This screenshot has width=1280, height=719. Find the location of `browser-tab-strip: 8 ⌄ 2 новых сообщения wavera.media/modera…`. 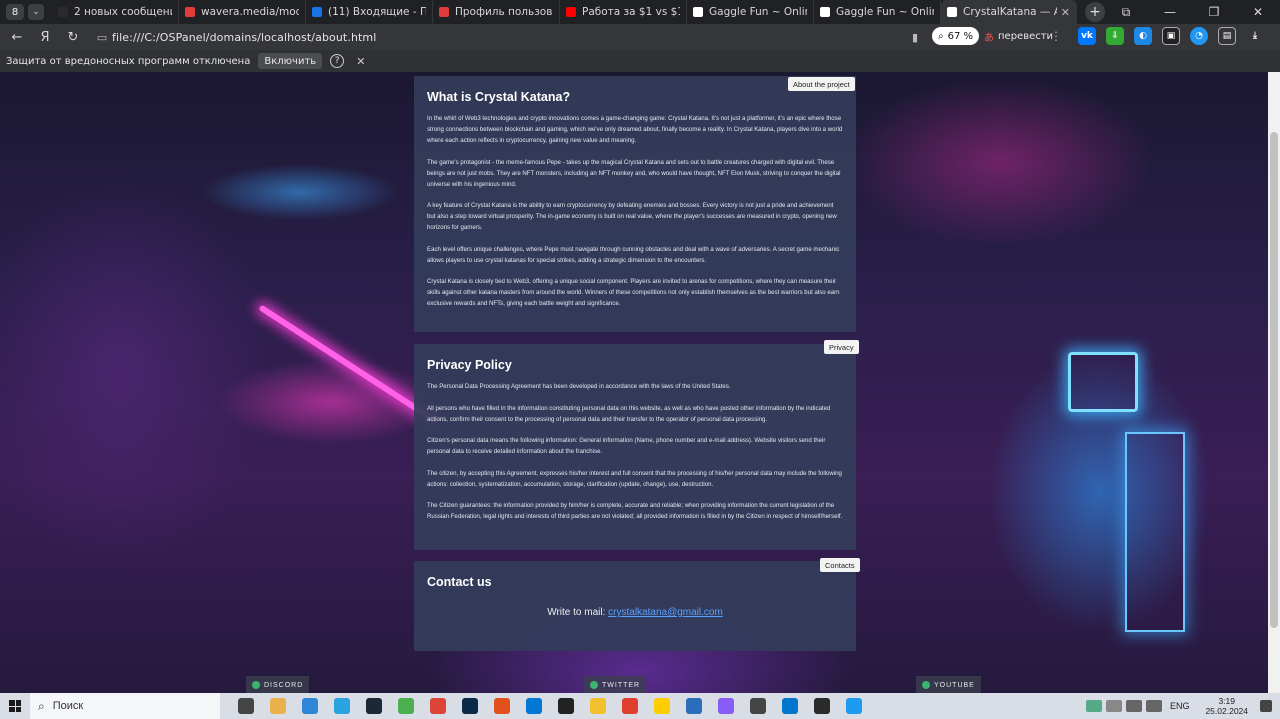

browser-tab-strip: 8 ⌄ 2 новых сообщения wavera.media/modera… is located at coordinates (640, 12).